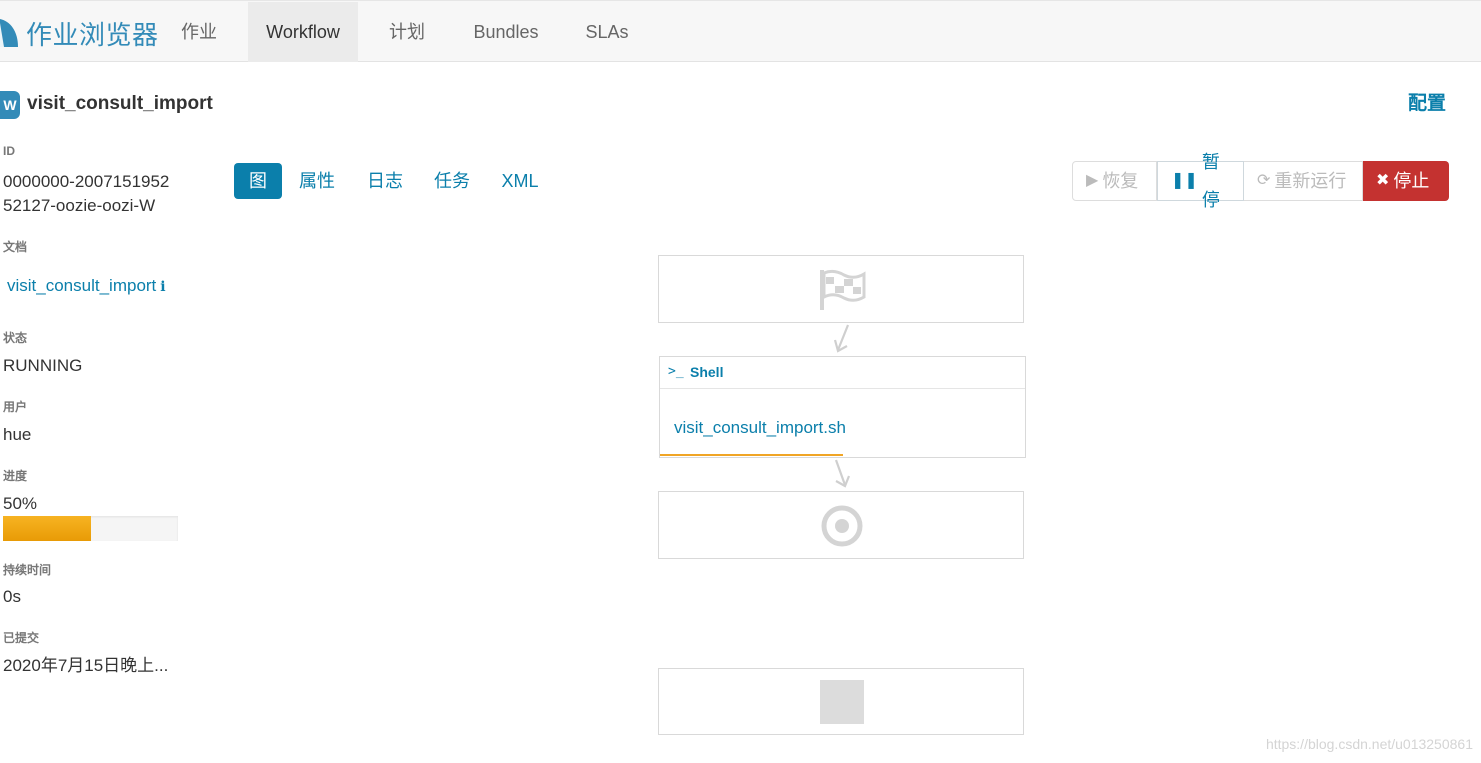 The height and width of the screenshot is (763, 1481). What do you see at coordinates (15, 476) in the screenshot?
I see `progress-label: 进度` at bounding box center [15, 476].